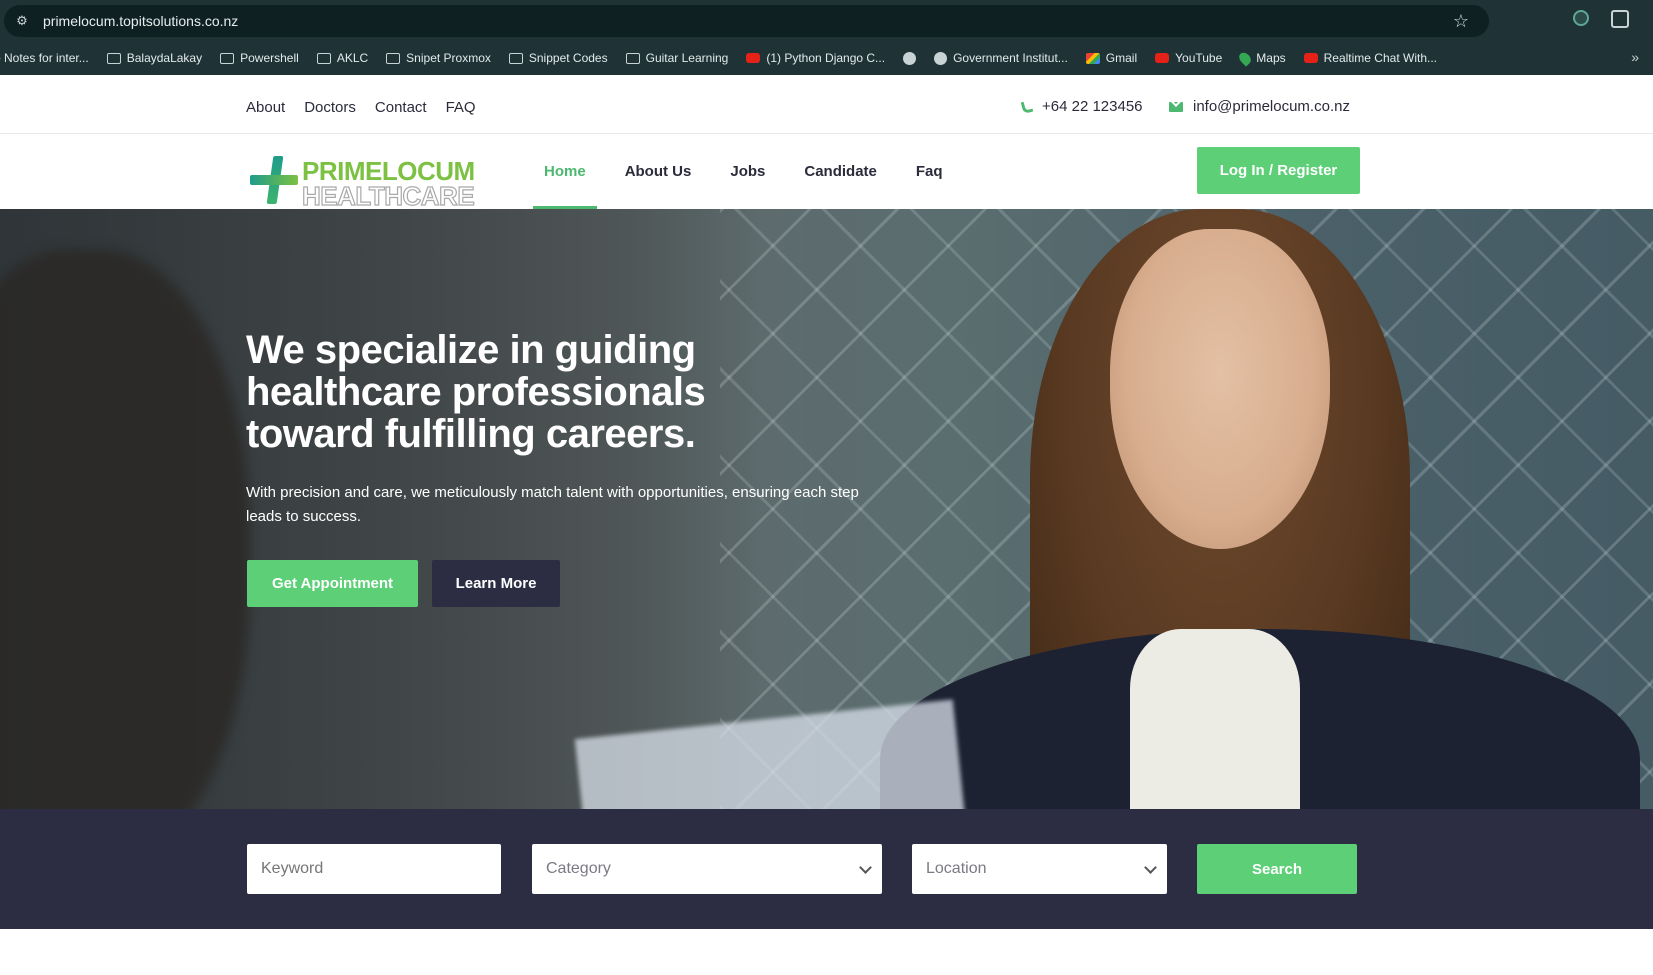  I want to click on bookmark-star-icon: ☆, so click(1461, 21).